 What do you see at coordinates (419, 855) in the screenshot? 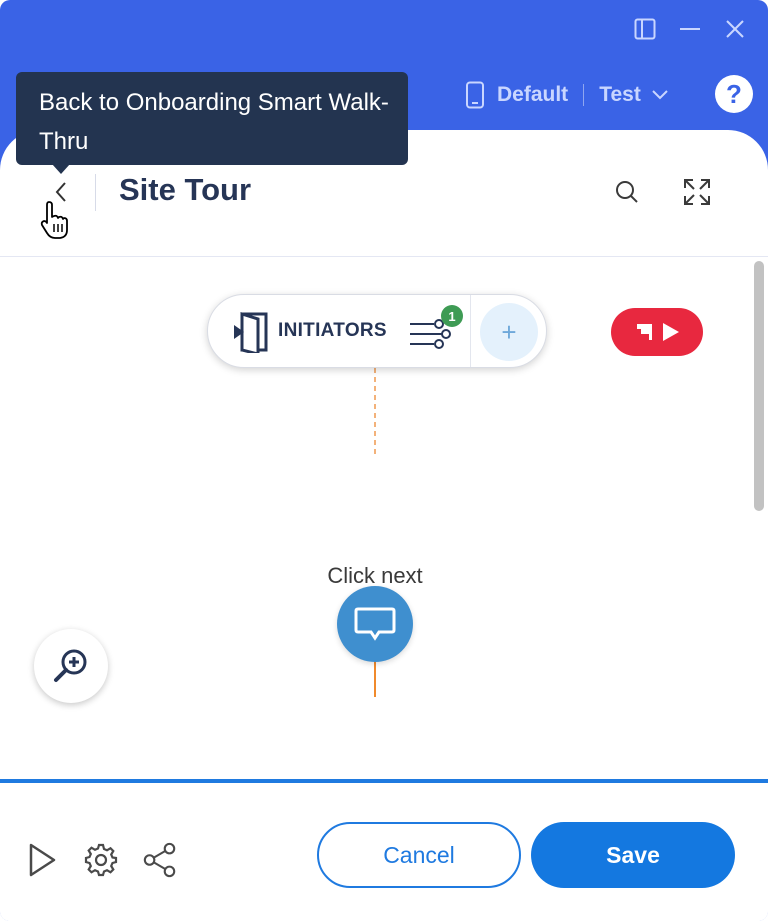
I see `cancel-button: Cancel` at bounding box center [419, 855].